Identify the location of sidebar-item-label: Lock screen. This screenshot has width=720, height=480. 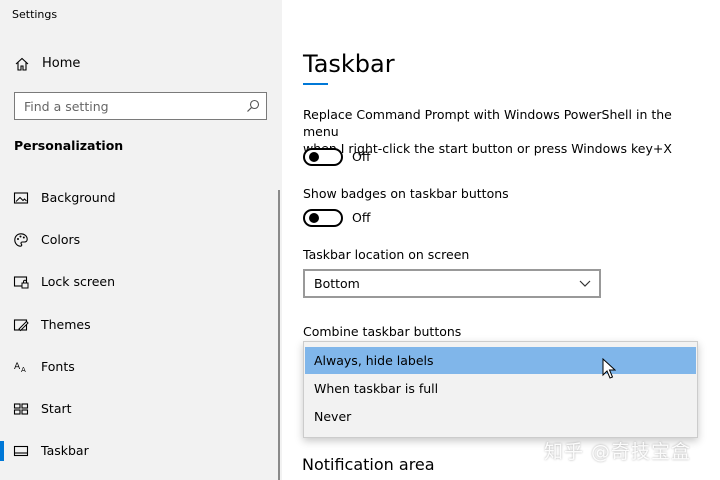
(78, 281).